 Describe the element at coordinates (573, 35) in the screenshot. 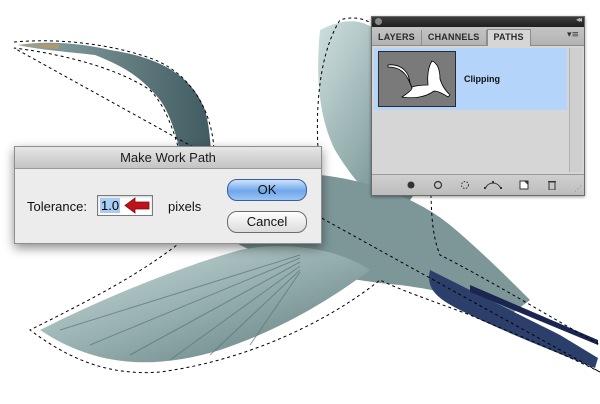

I see `panel-menu-icon: ▾≡` at that location.